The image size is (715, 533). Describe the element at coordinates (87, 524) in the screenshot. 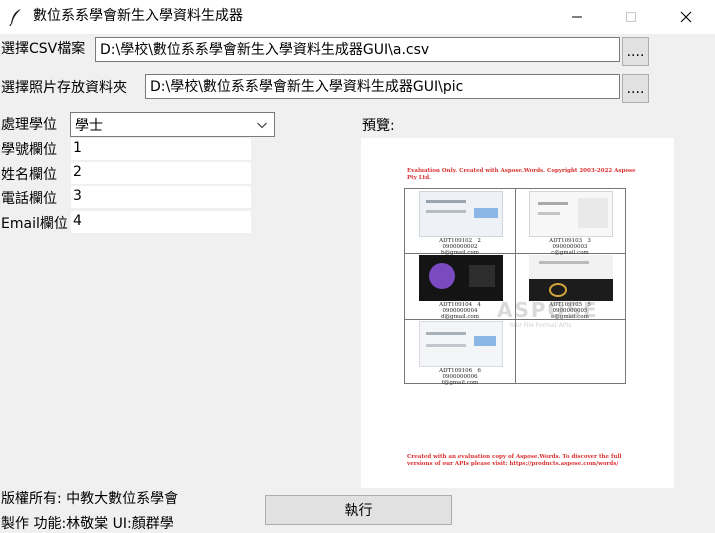

I see `credits-text: 製作 功能:林敬棠 UI:顏群學` at that location.